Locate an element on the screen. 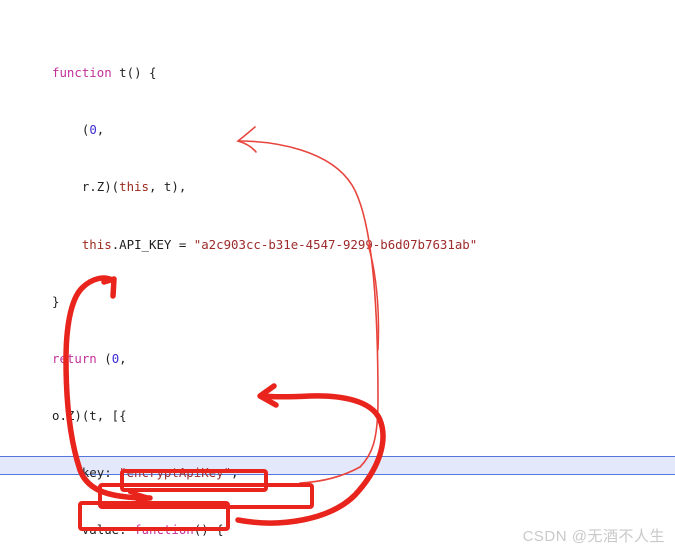 This screenshot has height=556, width=675. code-line: o.Z)(t, [{ is located at coordinates (337, 415).